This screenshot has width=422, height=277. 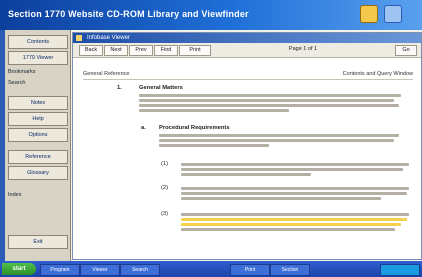 I want to click on item-number: (3), so click(x=165, y=214).